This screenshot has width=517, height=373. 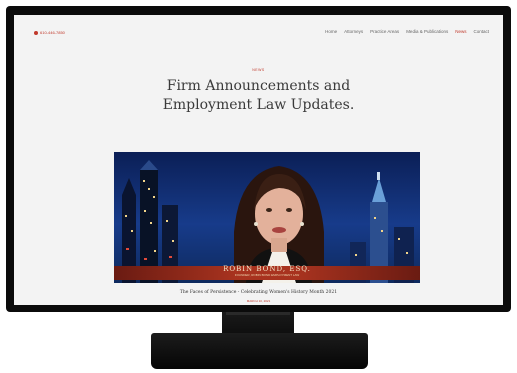 What do you see at coordinates (353, 31) in the screenshot?
I see `nav-item-attorneys: Attorneys` at bounding box center [353, 31].